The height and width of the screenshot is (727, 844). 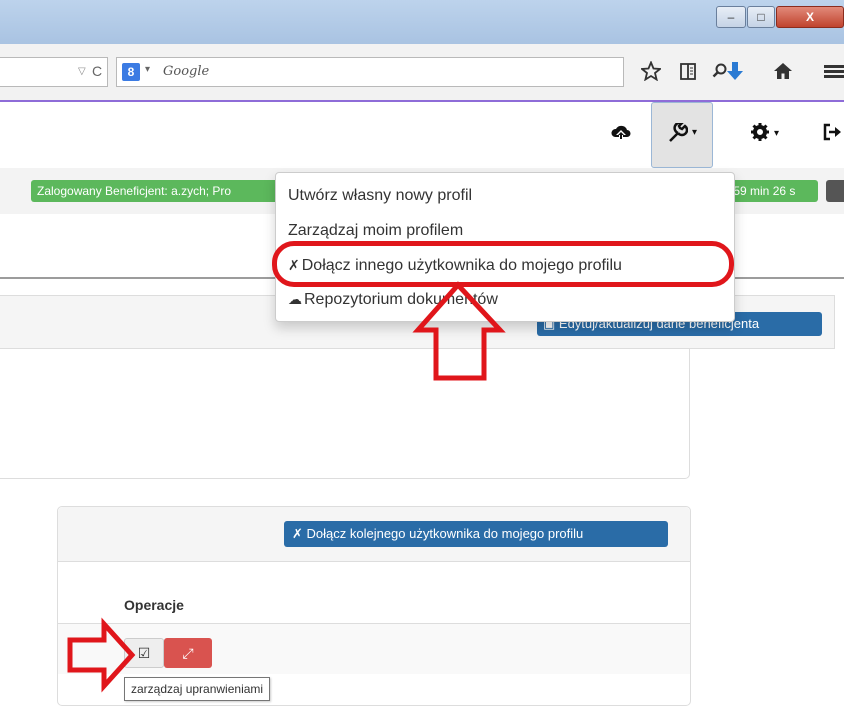 I want to click on right-arrow-annotation, so click(x=101, y=655).